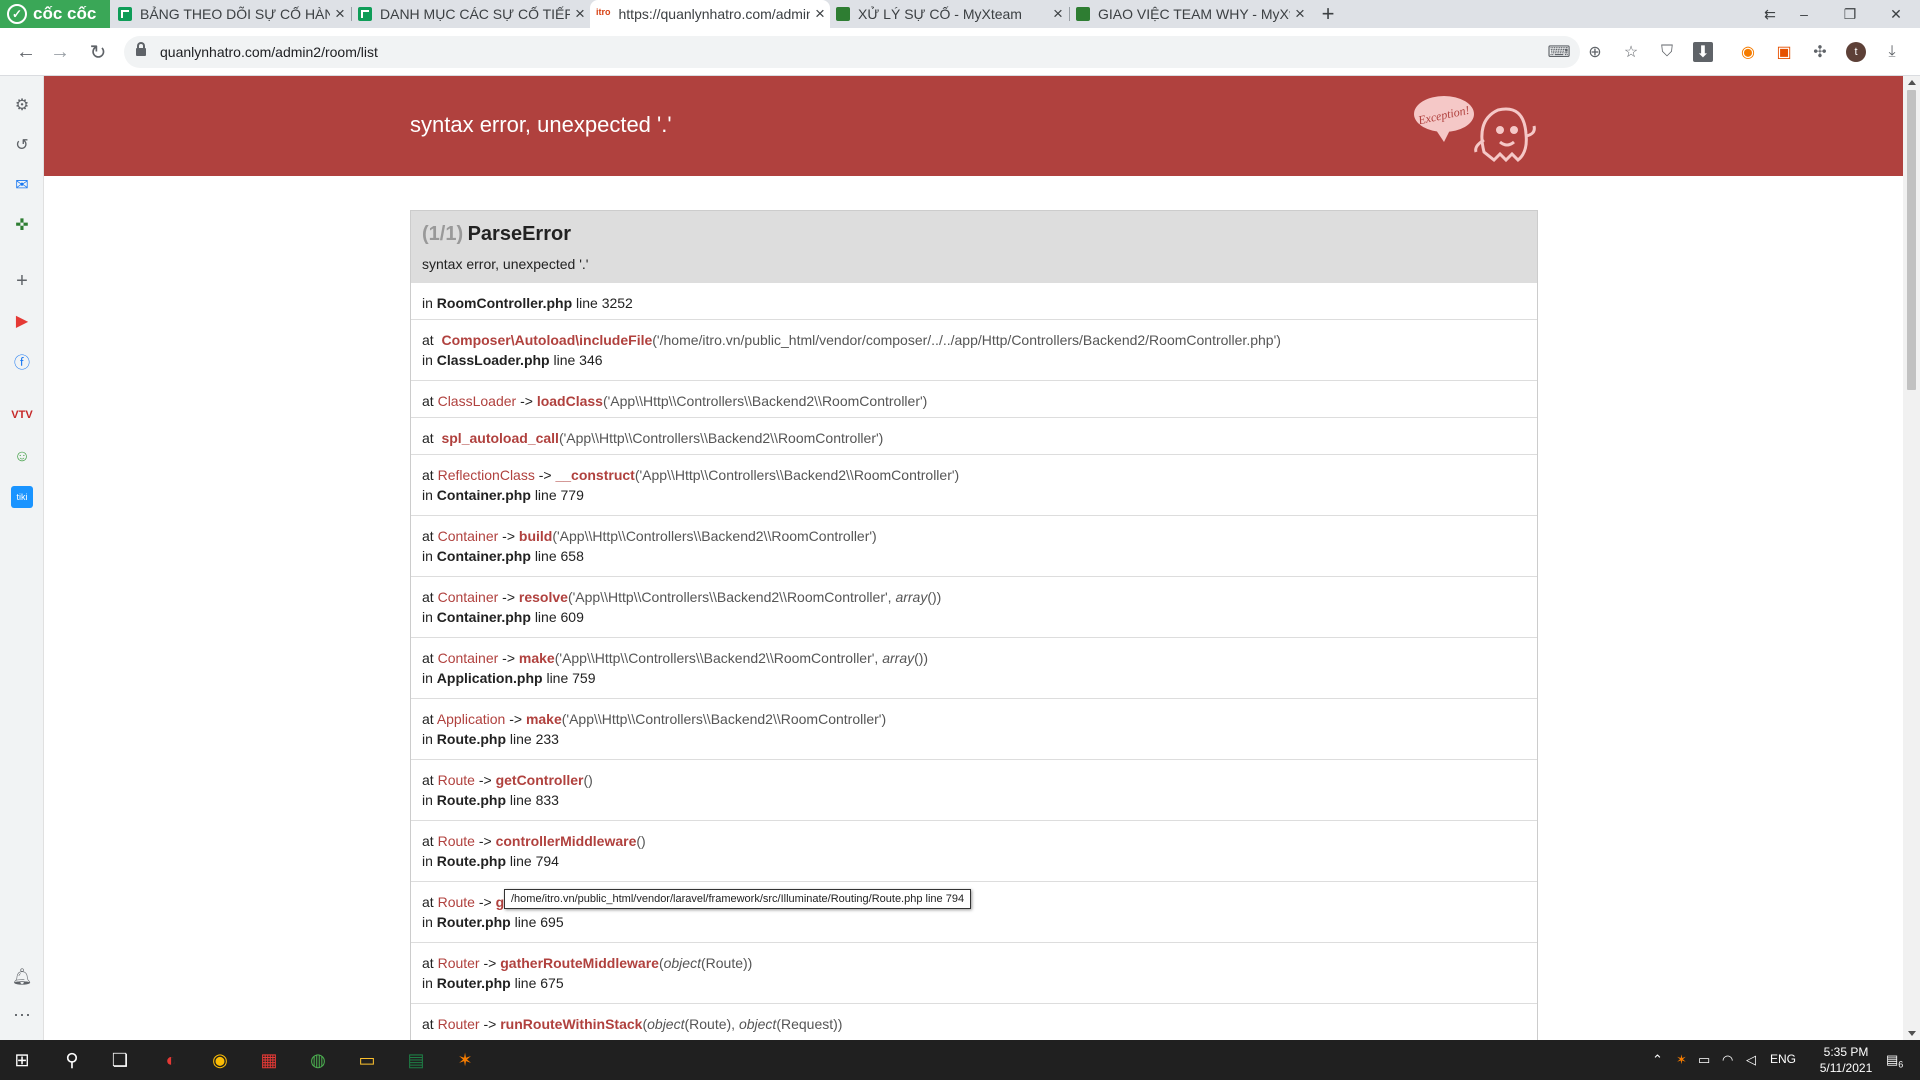  What do you see at coordinates (1328, 14) in the screenshot?
I see `new-tab-button: +` at bounding box center [1328, 14].